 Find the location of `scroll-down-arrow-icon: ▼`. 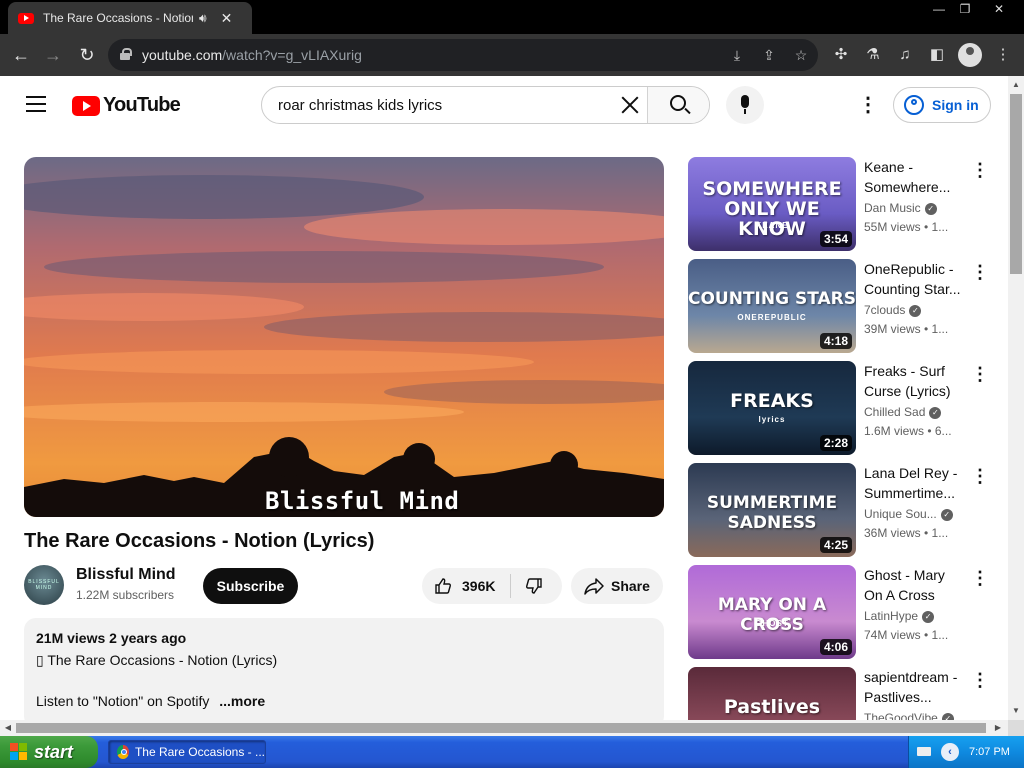

scroll-down-arrow-icon: ▼ is located at coordinates (1016, 711).